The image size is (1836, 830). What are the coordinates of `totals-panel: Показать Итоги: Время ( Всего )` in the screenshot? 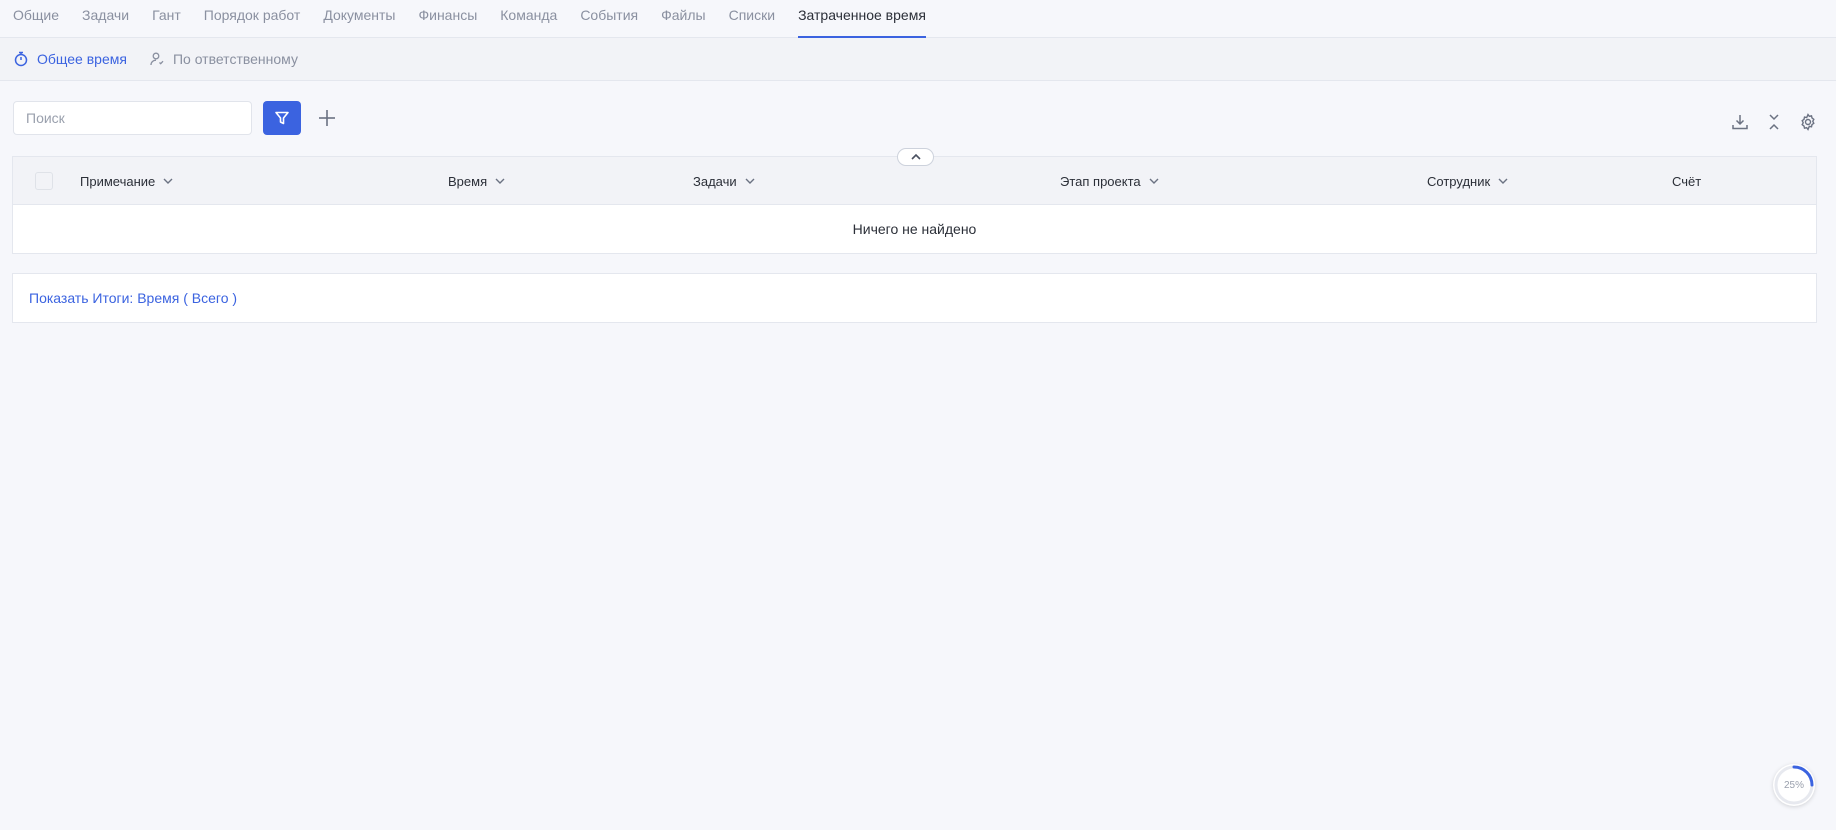 It's located at (914, 298).